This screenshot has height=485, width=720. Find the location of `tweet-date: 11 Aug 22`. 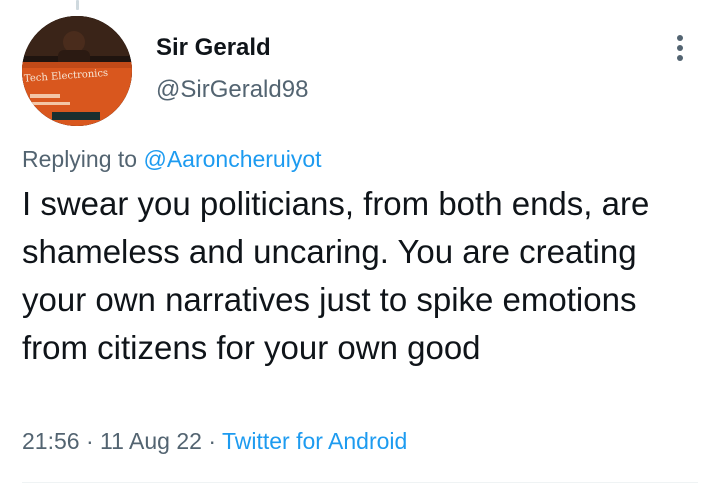

tweet-date: 11 Aug 22 is located at coordinates (151, 441).